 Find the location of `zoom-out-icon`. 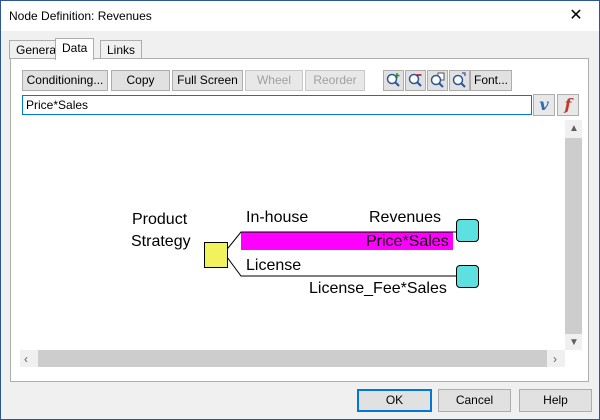

zoom-out-icon is located at coordinates (415, 80).